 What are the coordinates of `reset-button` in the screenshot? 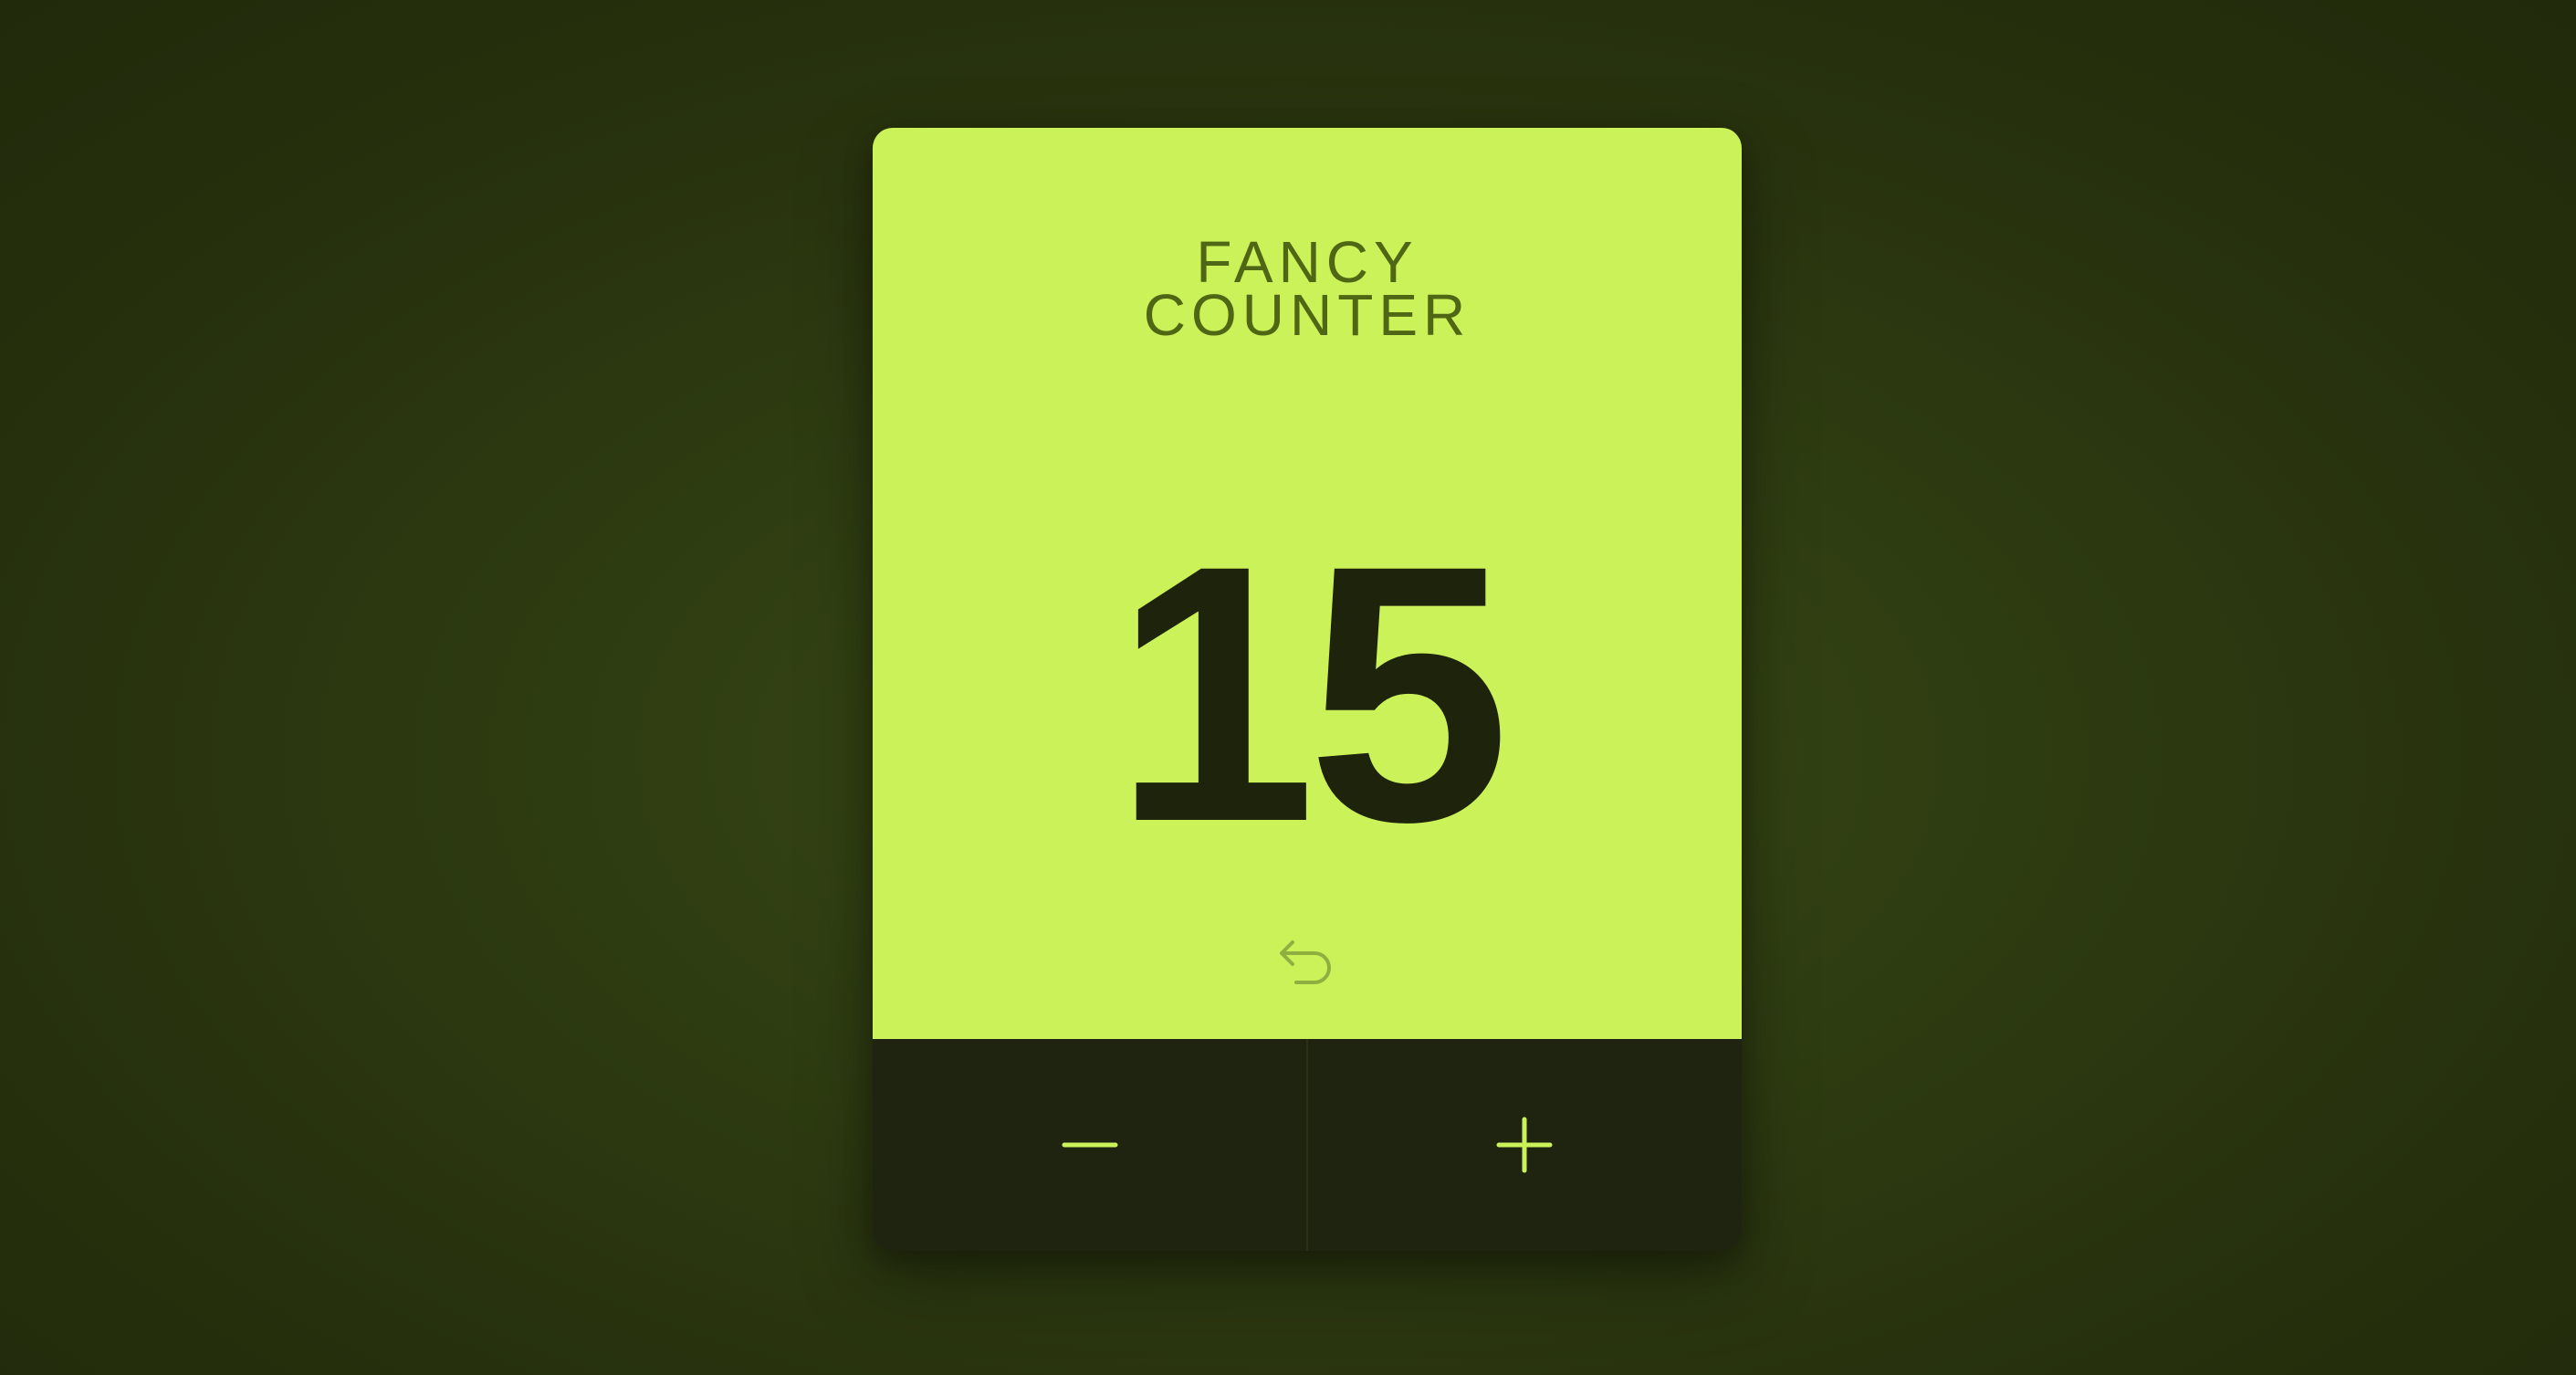 It's located at (1308, 964).